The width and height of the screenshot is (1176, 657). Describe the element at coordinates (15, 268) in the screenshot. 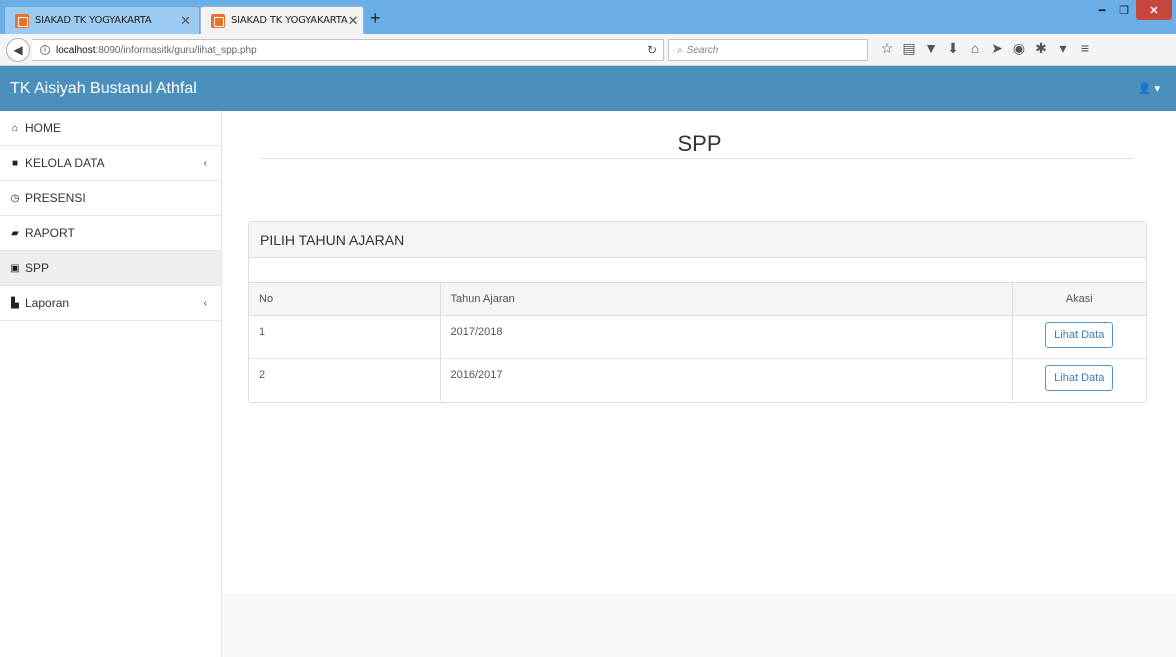

I see `money-icon: ▣` at that location.